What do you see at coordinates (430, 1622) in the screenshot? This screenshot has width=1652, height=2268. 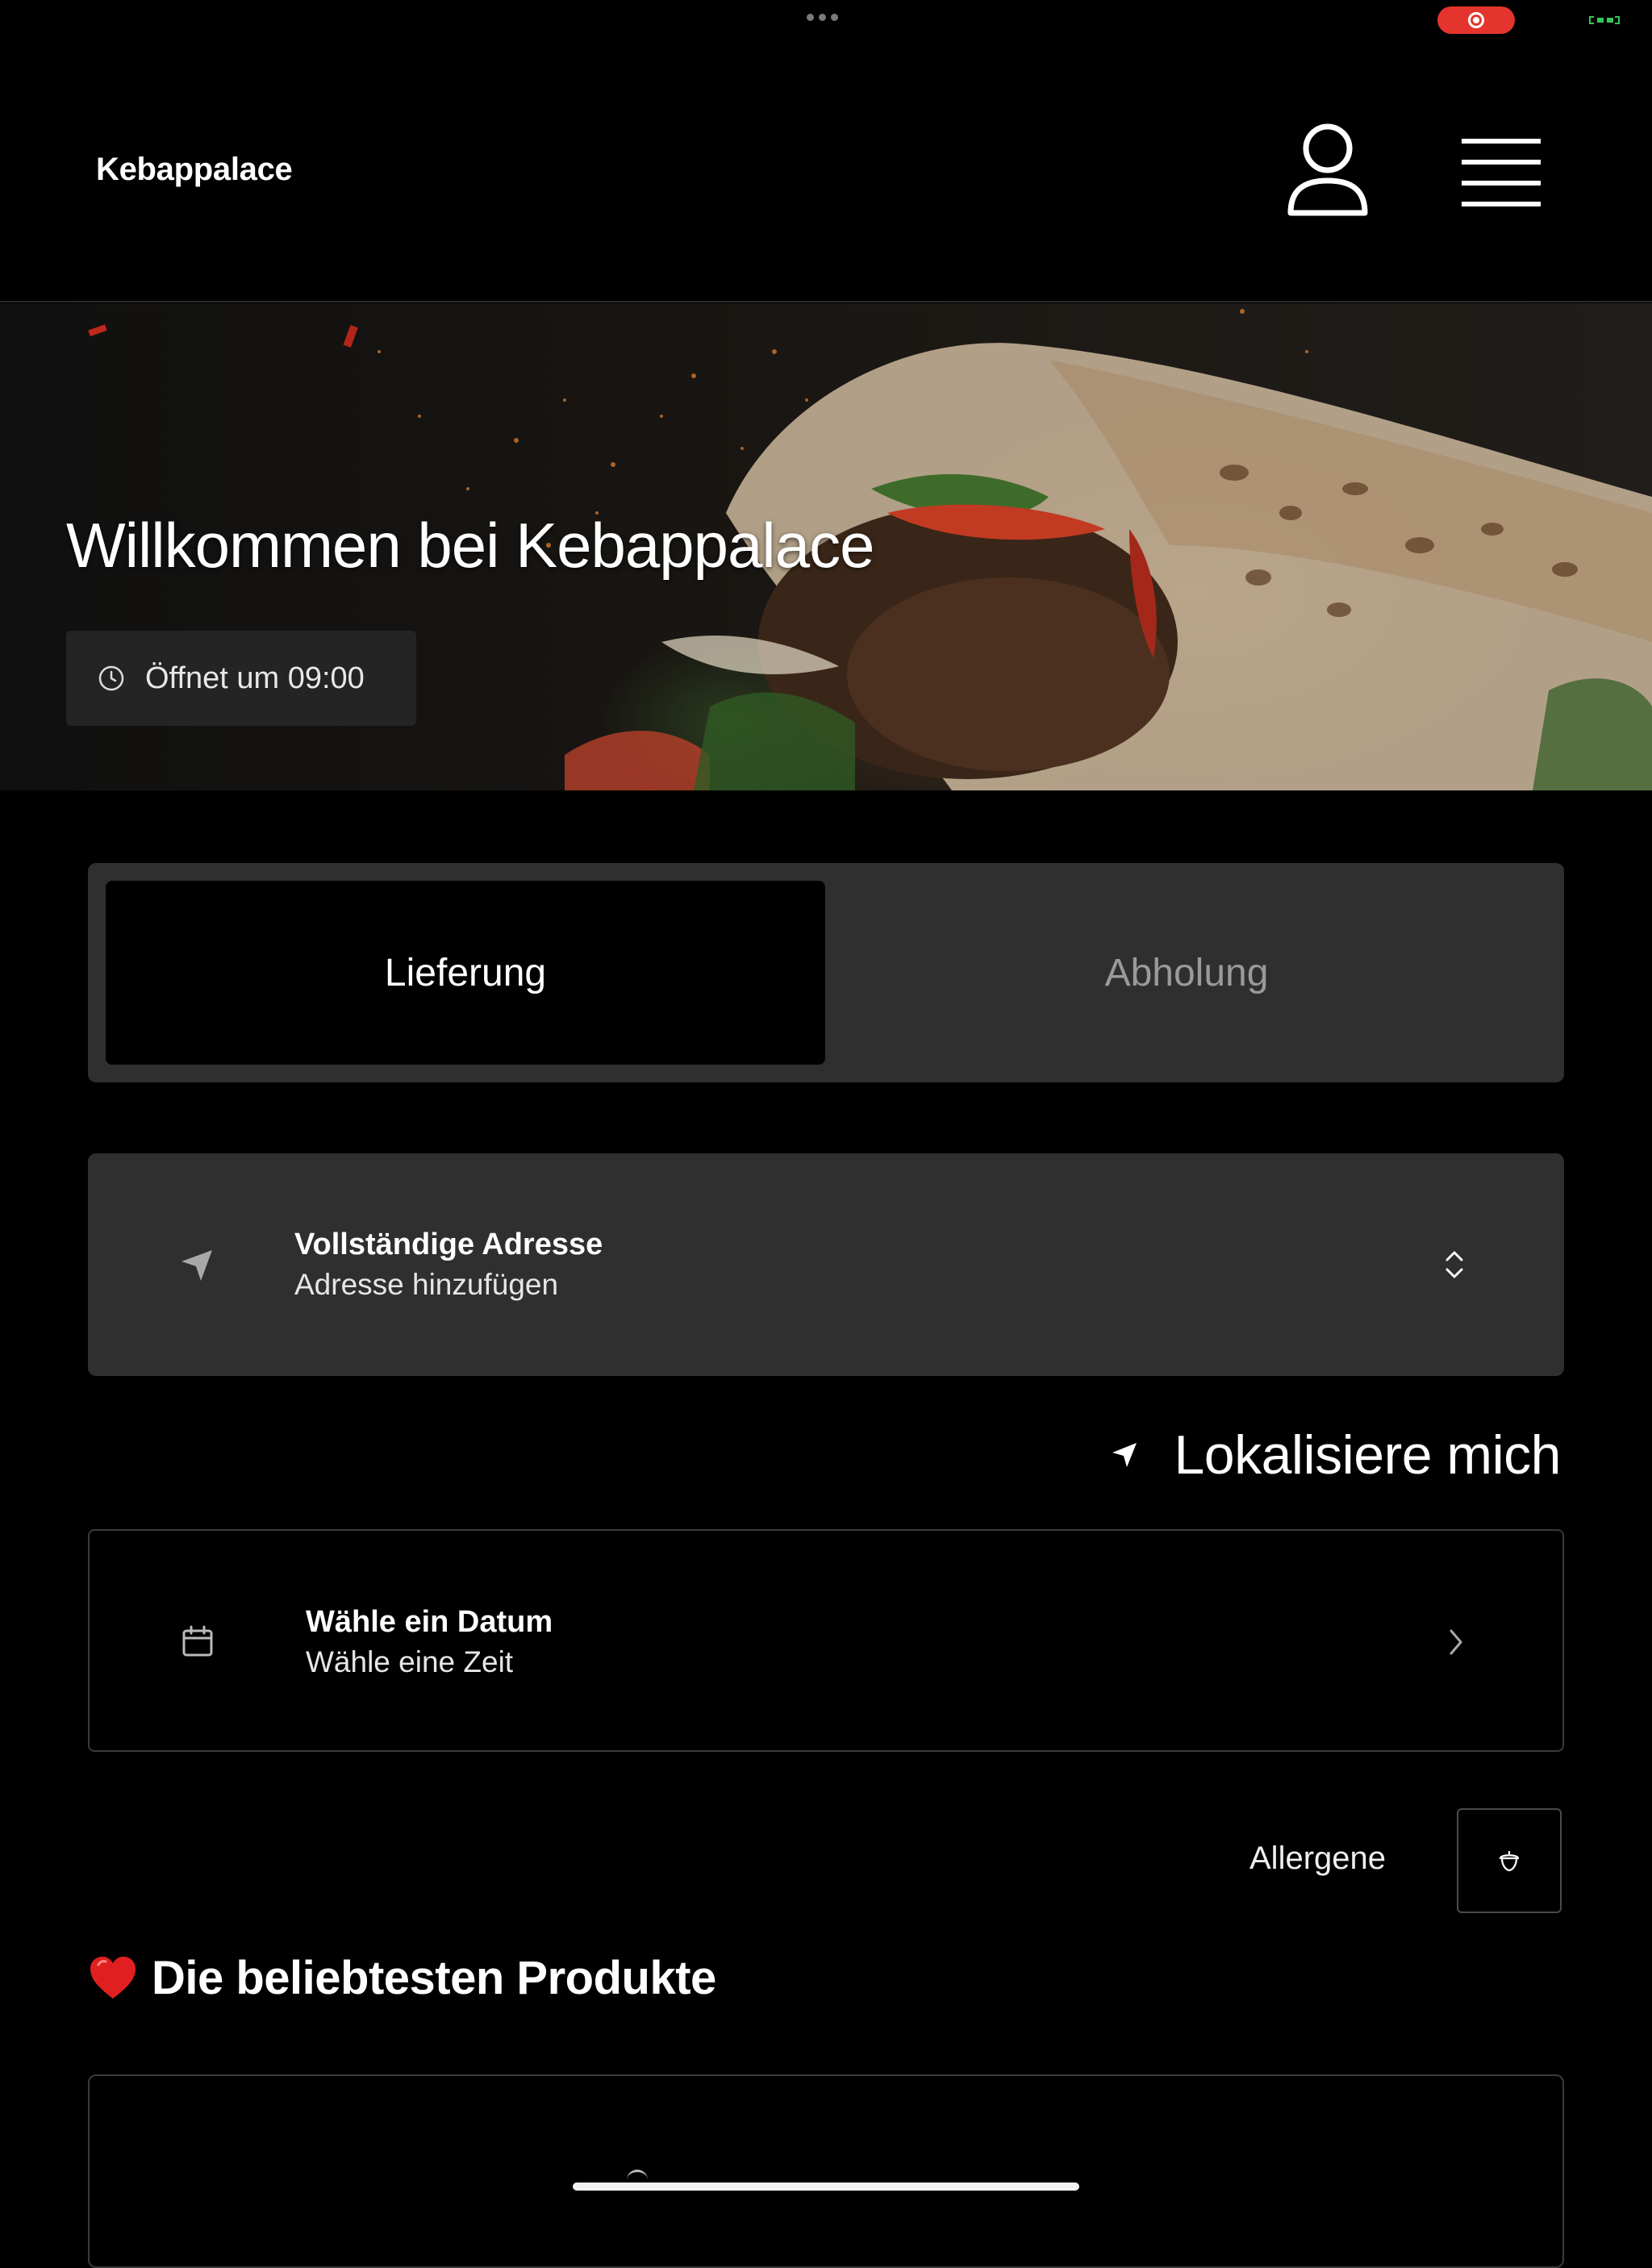 I see `date-label: Wähle ein Datum` at bounding box center [430, 1622].